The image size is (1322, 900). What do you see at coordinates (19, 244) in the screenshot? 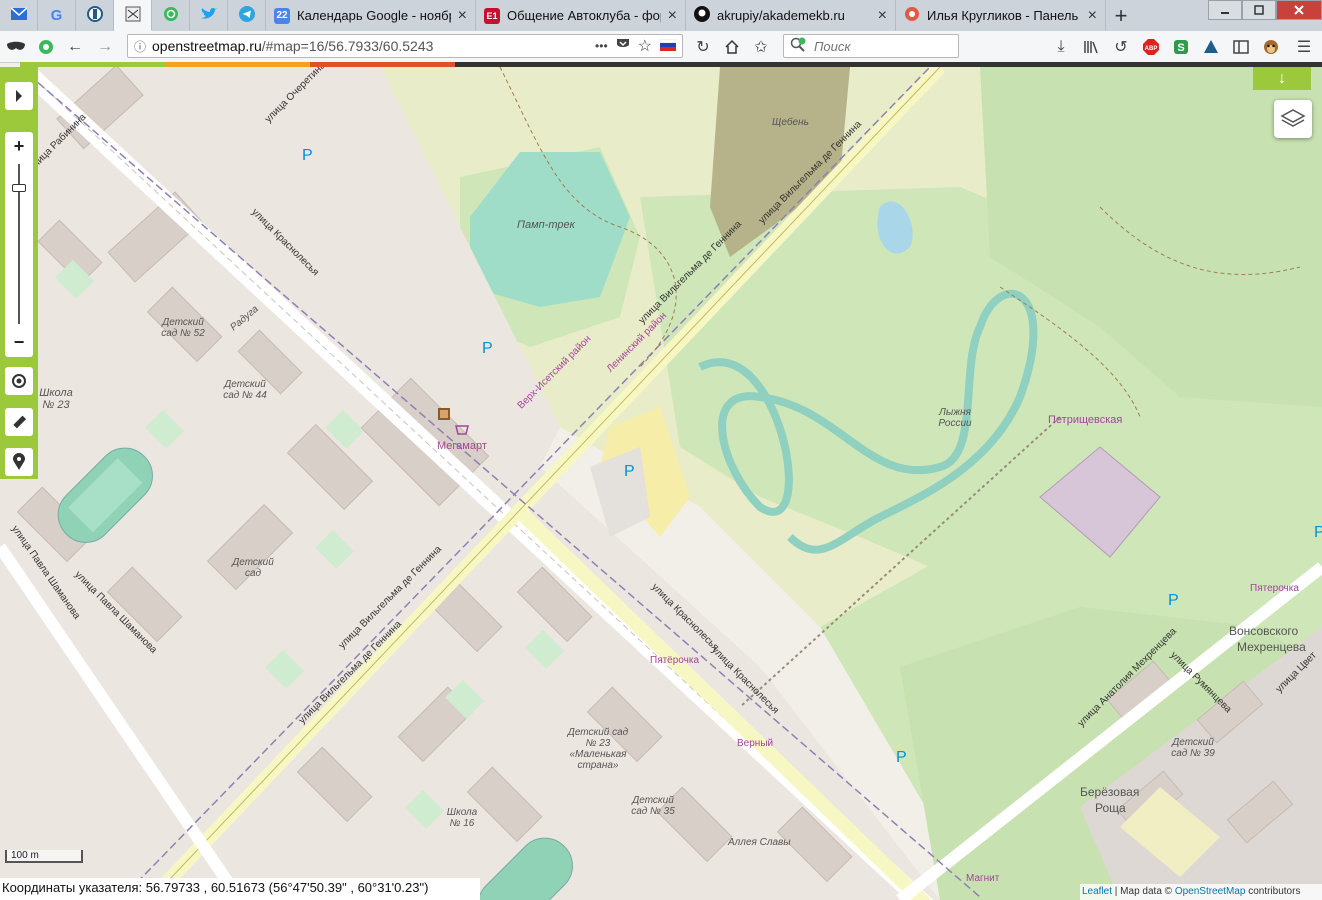
I see `zoom-control: + −` at bounding box center [19, 244].